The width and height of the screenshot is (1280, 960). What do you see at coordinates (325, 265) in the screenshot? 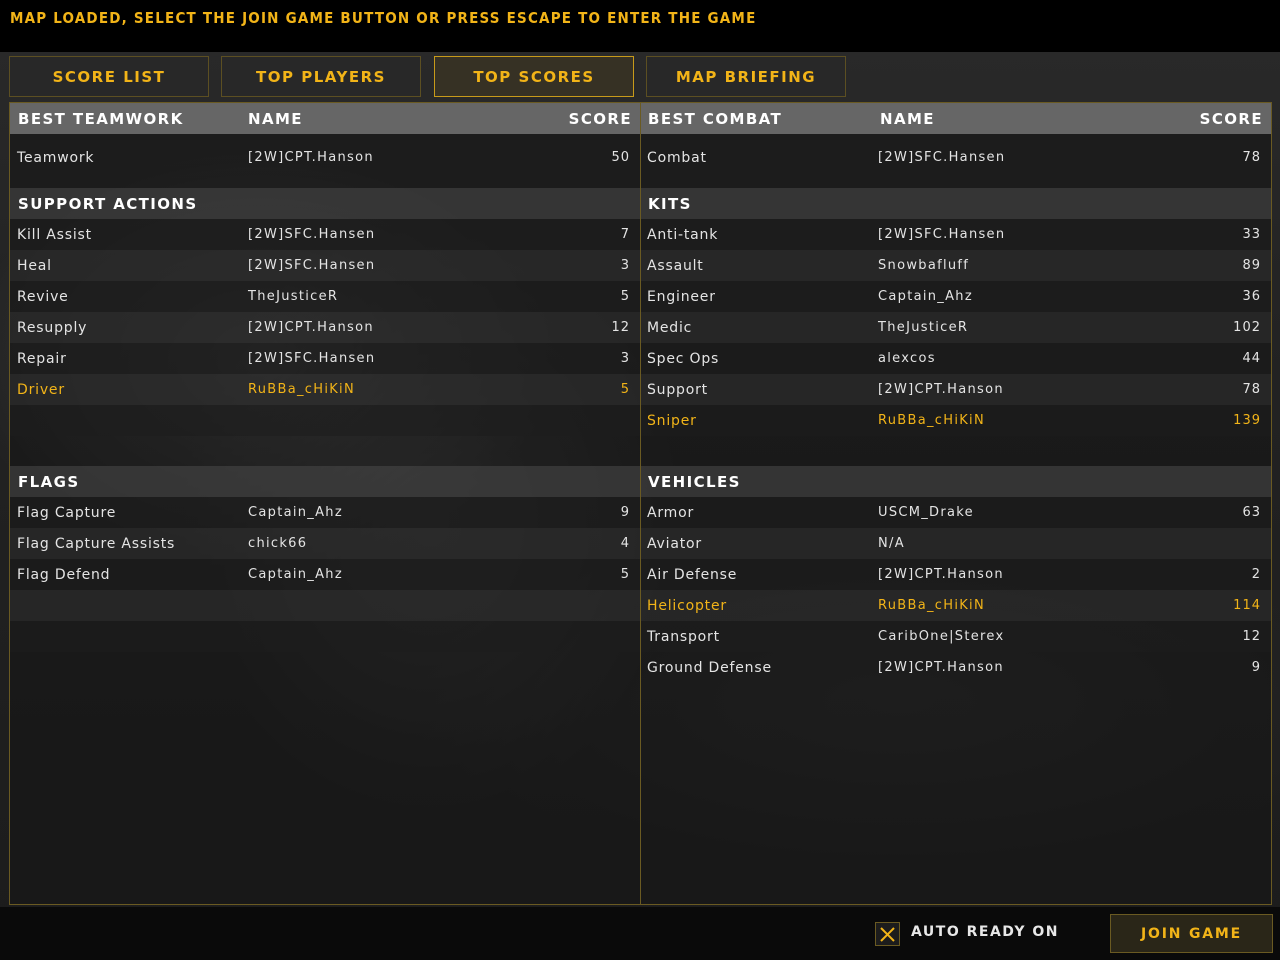
I see `table-row: Heal [2W]SFC.Hansen 3` at bounding box center [325, 265].